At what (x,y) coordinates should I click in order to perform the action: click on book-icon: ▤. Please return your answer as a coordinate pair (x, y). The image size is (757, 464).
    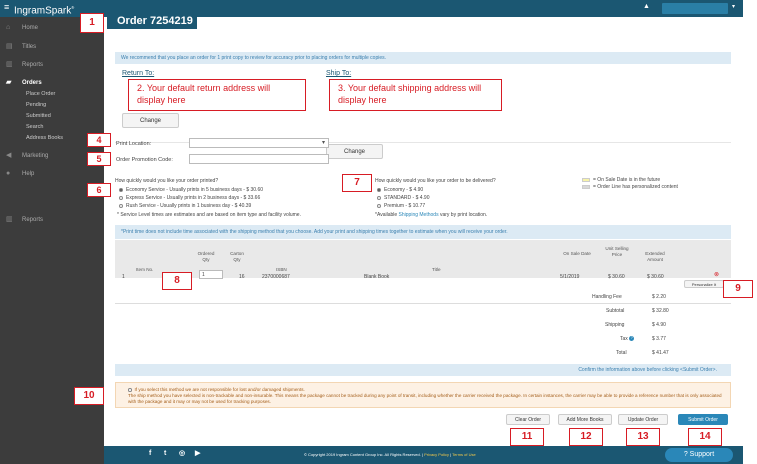
    Looking at the image, I should click on (9, 46).